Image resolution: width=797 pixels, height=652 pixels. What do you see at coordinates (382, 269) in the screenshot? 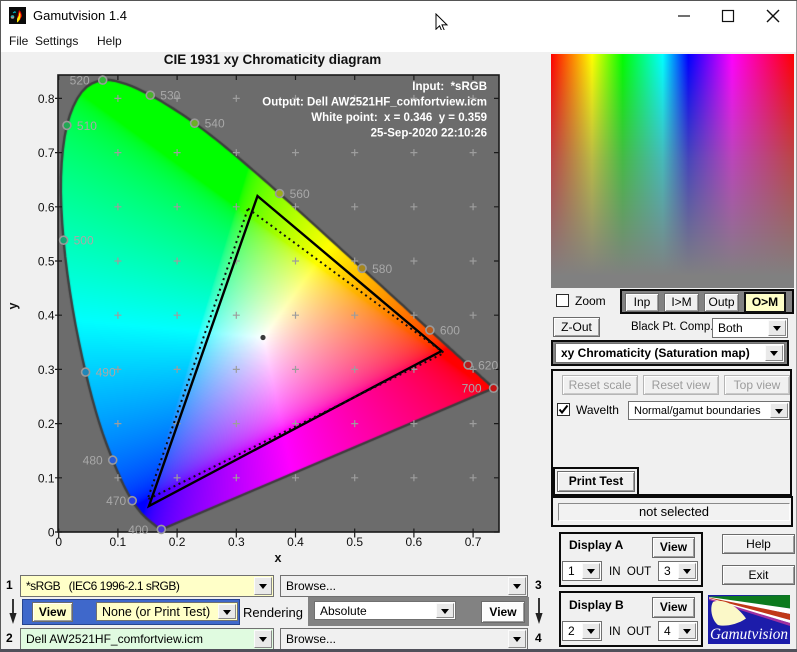
I see `svg-text: 580` at bounding box center [382, 269].